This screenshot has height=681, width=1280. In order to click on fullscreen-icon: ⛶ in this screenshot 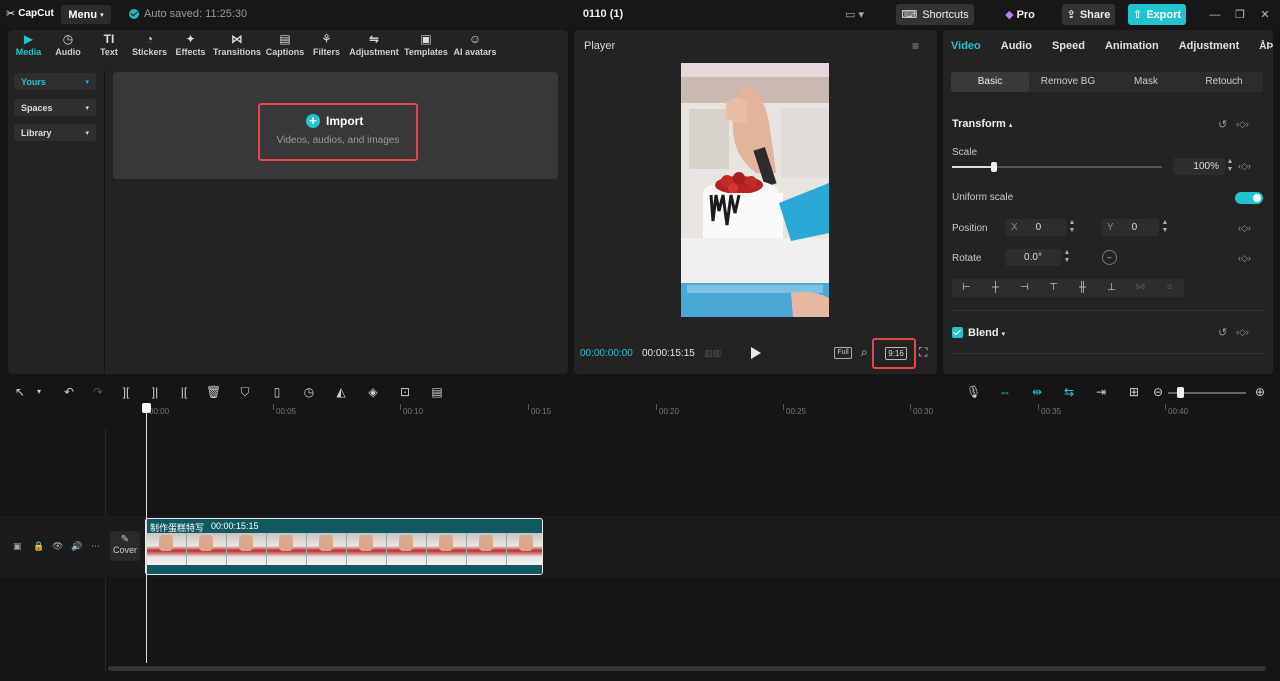, I will do `click(923, 352)`.